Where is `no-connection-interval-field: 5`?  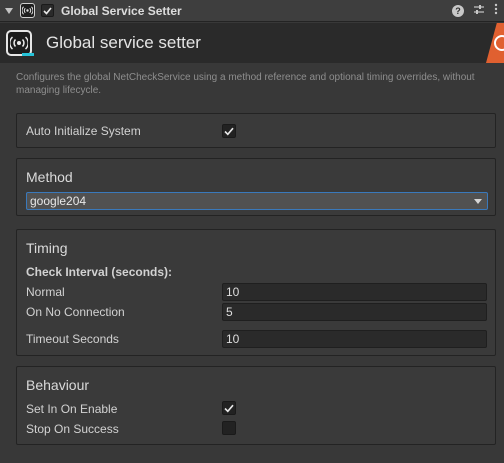
no-connection-interval-field: 5 is located at coordinates (354, 312).